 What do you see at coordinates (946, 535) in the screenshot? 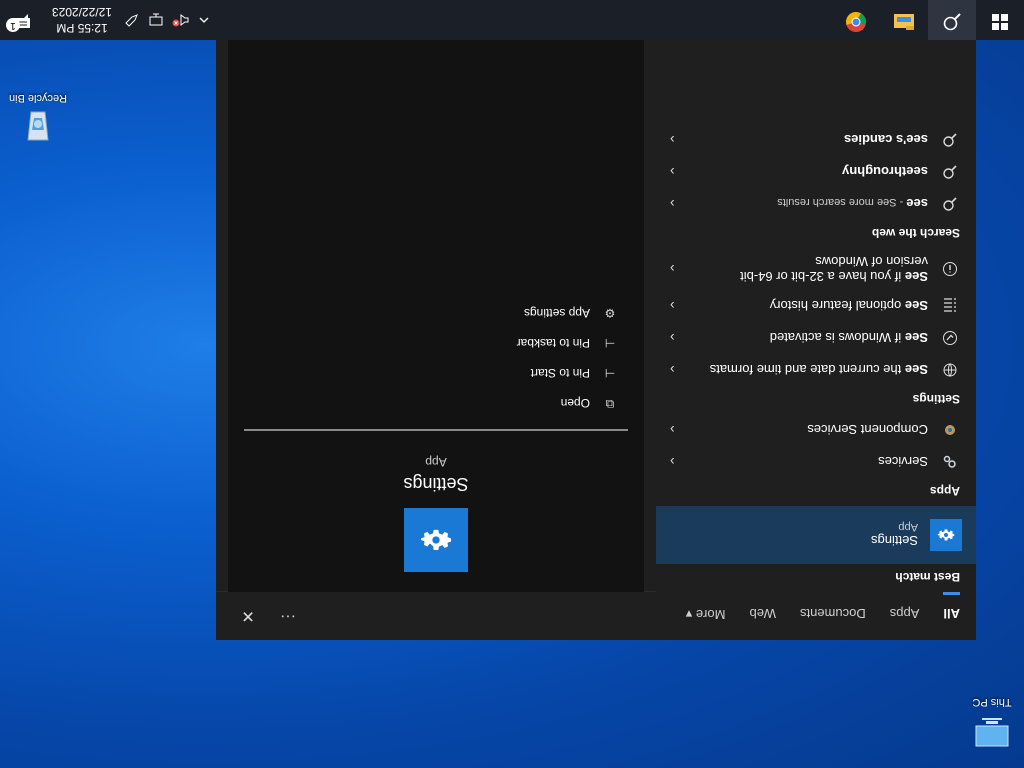
I see `settings-gear-icon` at bounding box center [946, 535].